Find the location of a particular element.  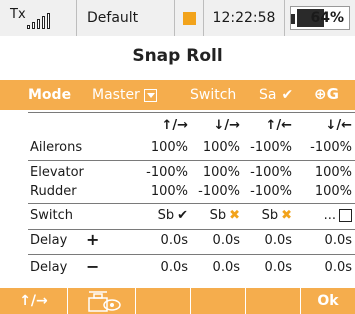

tx-label: Tx is located at coordinates (18, 14).